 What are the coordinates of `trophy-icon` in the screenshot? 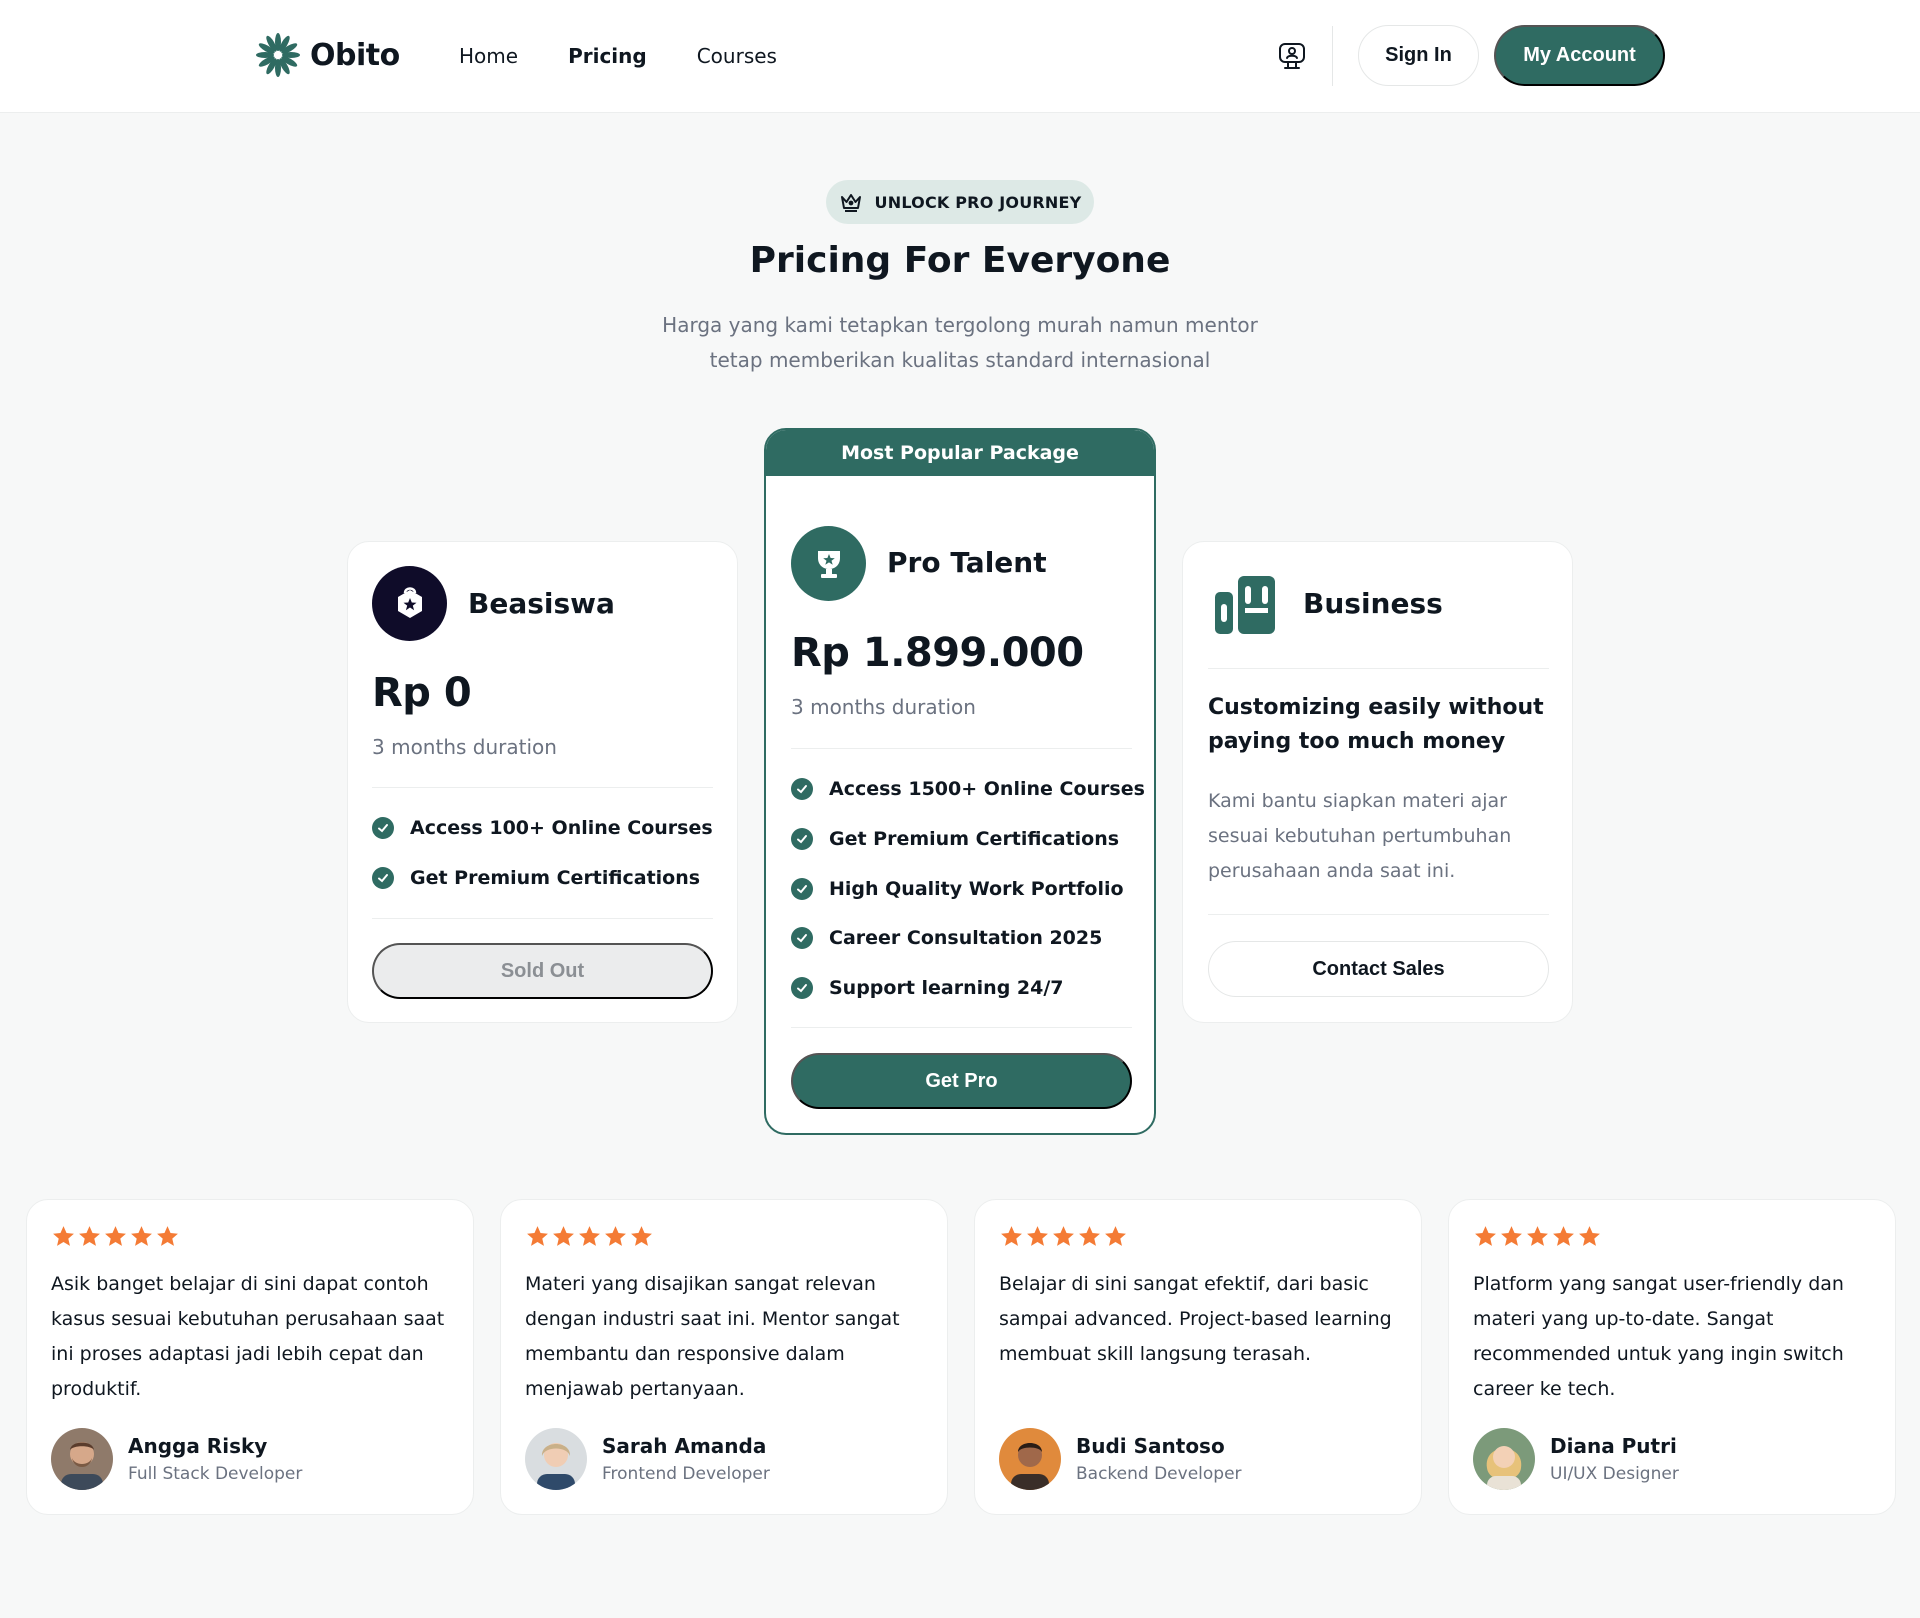 It's located at (828, 564).